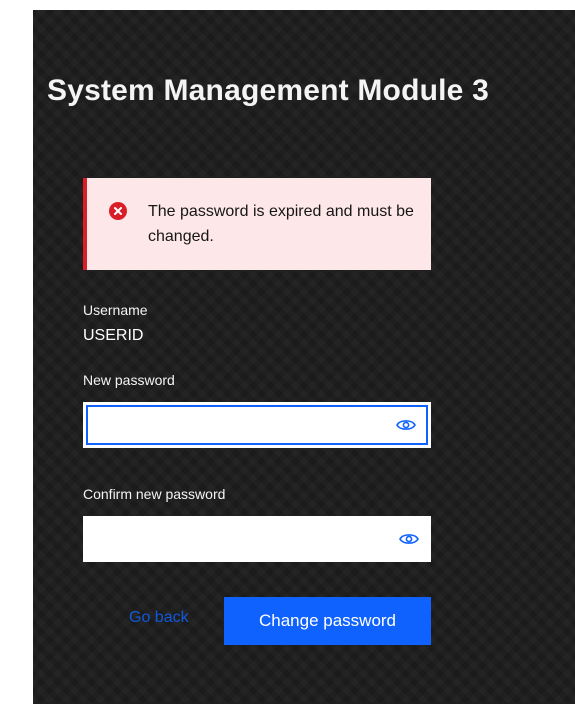 The image size is (575, 704). What do you see at coordinates (113, 335) in the screenshot?
I see `username-value: USERID` at bounding box center [113, 335].